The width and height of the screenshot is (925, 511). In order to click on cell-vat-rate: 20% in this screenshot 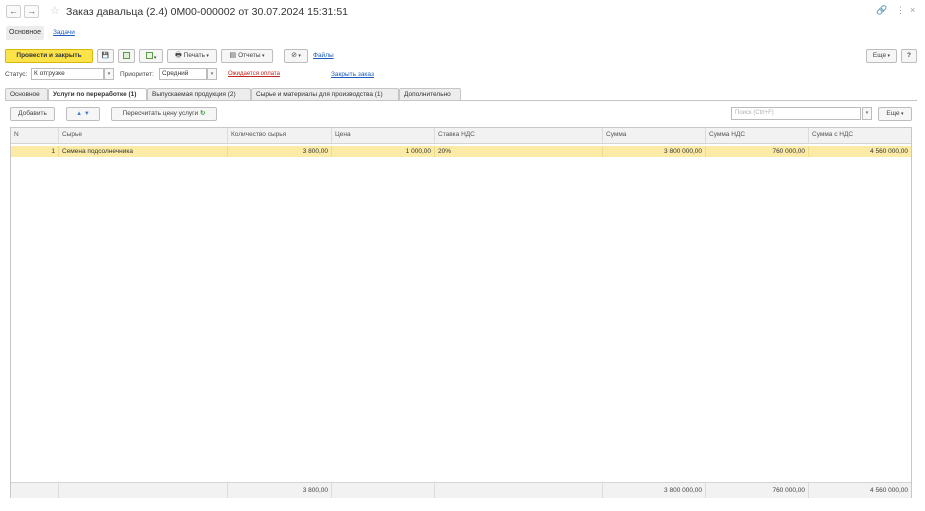, I will do `click(519, 151)`.